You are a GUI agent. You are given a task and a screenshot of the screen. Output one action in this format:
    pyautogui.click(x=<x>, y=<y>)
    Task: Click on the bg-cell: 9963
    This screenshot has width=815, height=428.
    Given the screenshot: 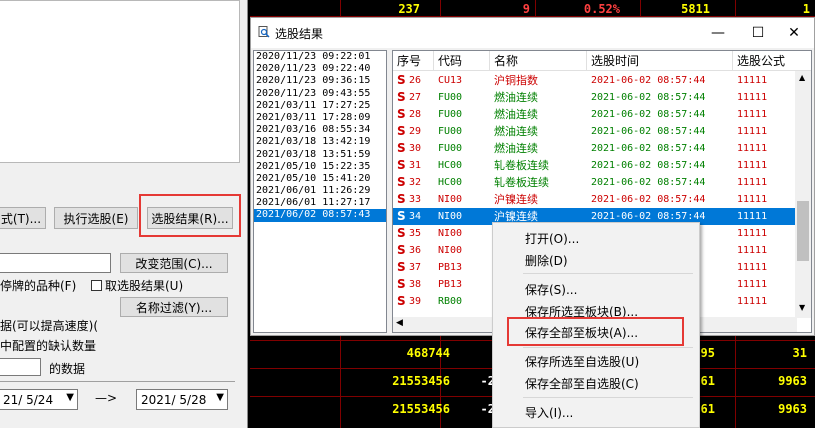 What is the action you would take?
    pyautogui.click(x=792, y=409)
    